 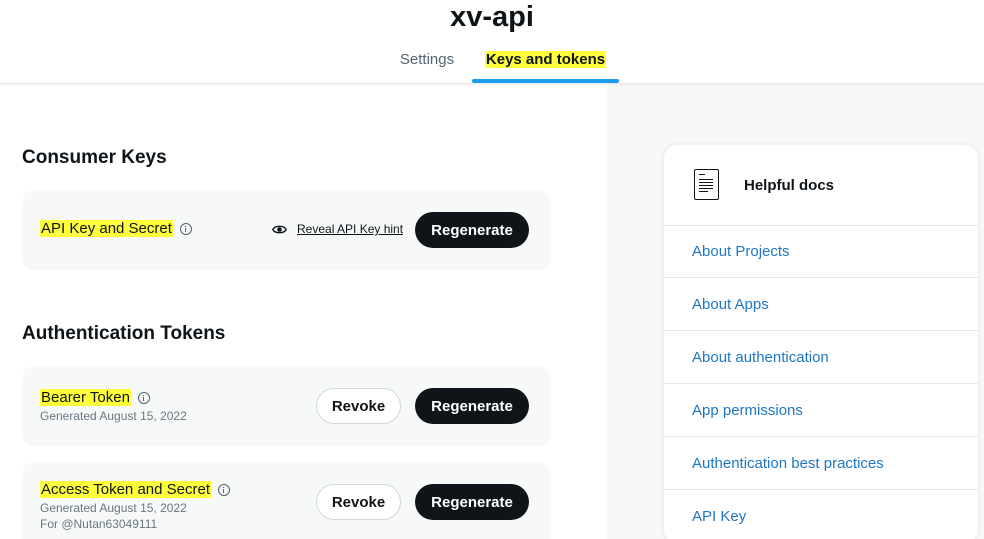 I want to click on helpful-docs-title: Helpful docs, so click(x=789, y=185).